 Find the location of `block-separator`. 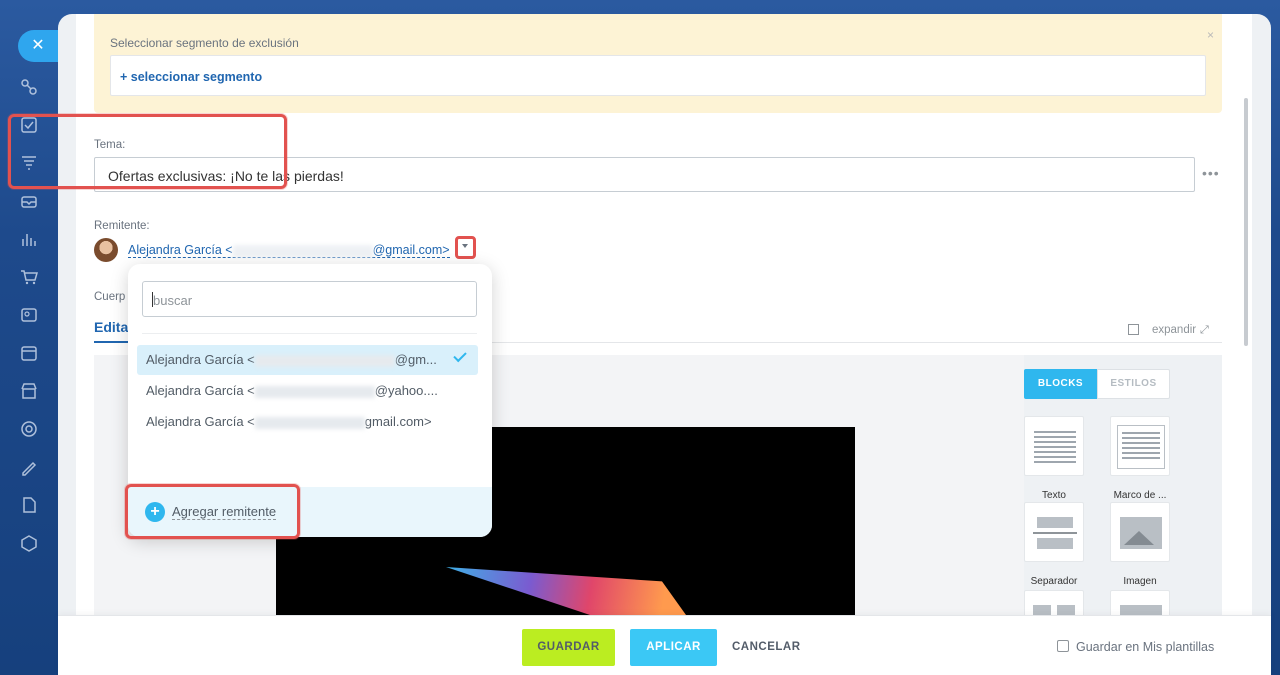

block-separator is located at coordinates (1054, 532).